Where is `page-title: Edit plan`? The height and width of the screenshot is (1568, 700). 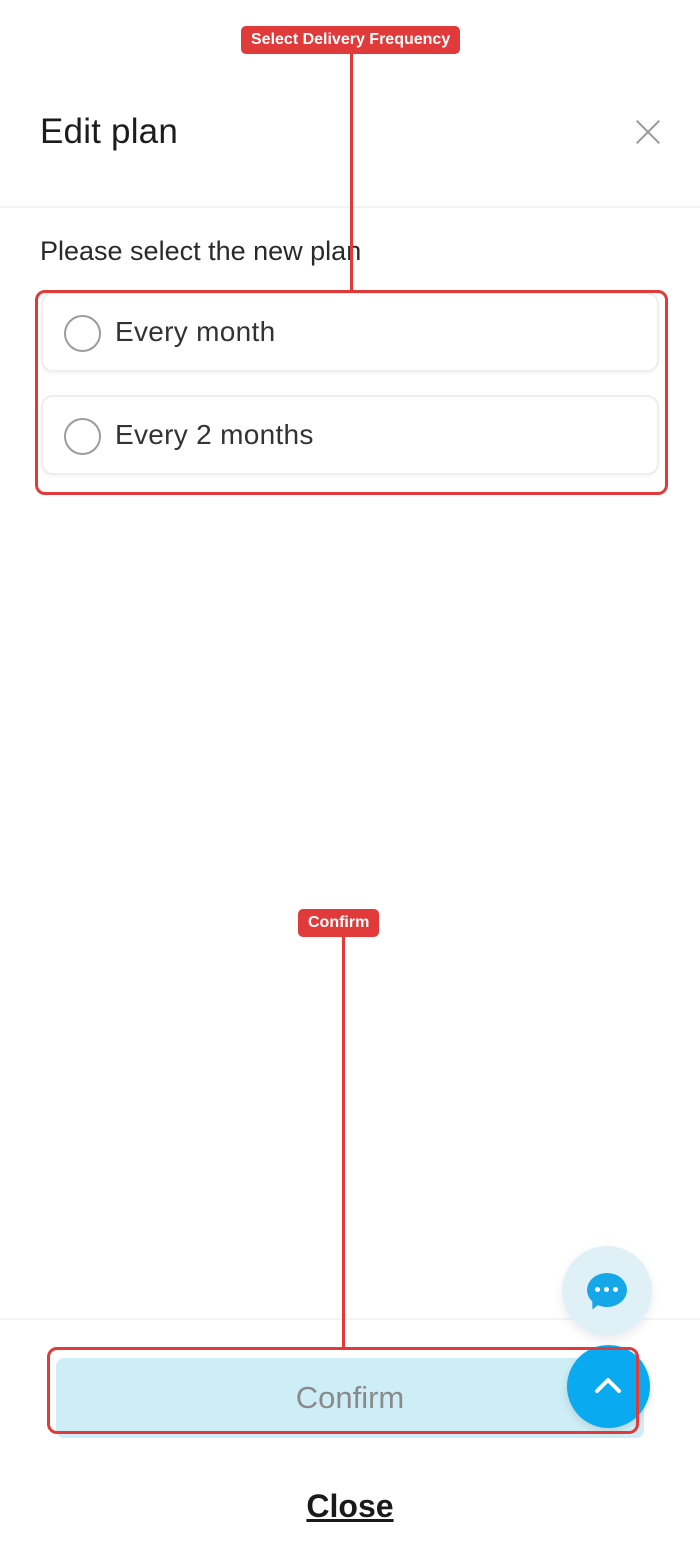
page-title: Edit plan is located at coordinates (109, 131).